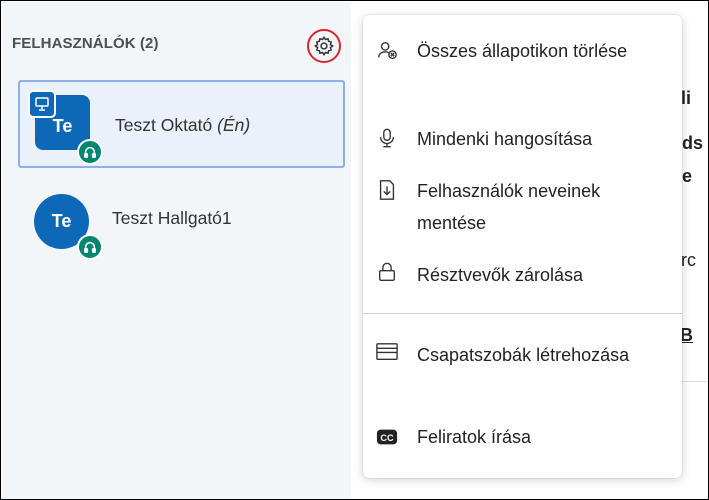 Image resolution: width=709 pixels, height=500 pixels. Describe the element at coordinates (505, 139) in the screenshot. I see `menu-item-label: Mindenki hangosítása` at that location.